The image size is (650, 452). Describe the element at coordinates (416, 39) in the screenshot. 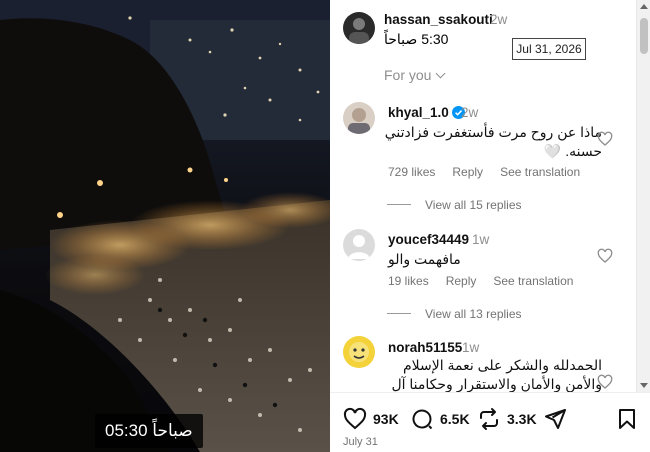

I see `post-caption: 5:30 صباحاً` at that location.